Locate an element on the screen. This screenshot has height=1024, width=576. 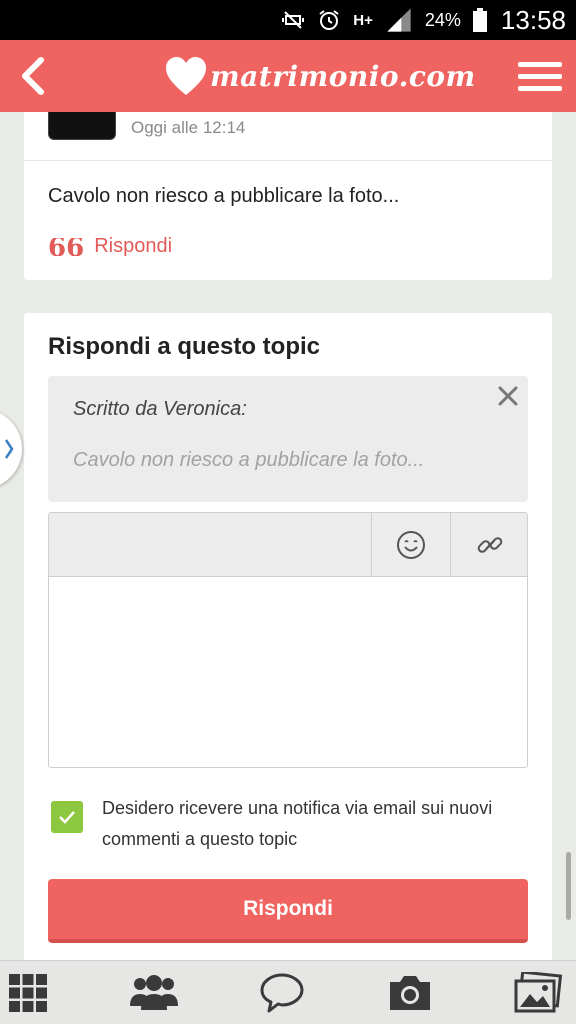
close-icon is located at coordinates (508, 396).